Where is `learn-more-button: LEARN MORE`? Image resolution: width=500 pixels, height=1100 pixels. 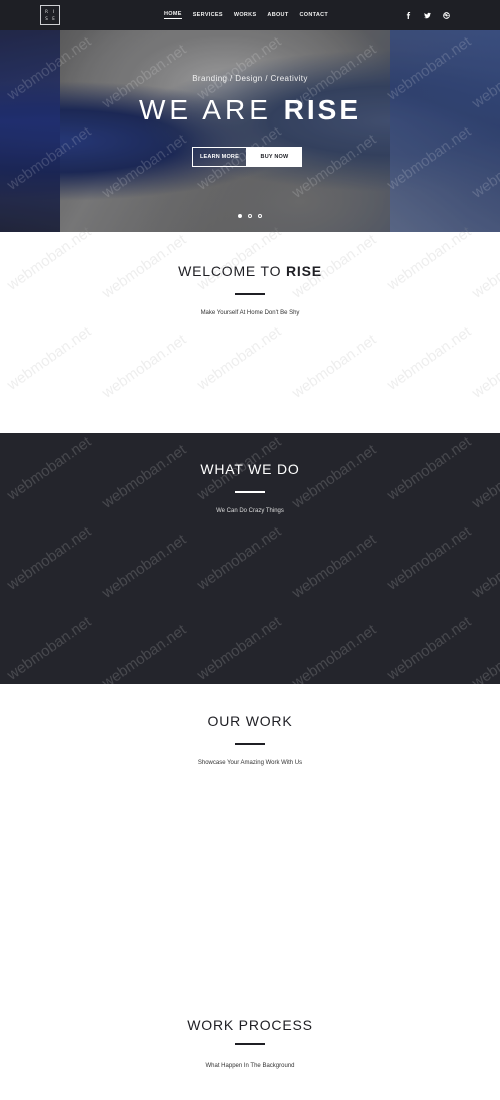 learn-more-button: LEARN MORE is located at coordinates (219, 157).